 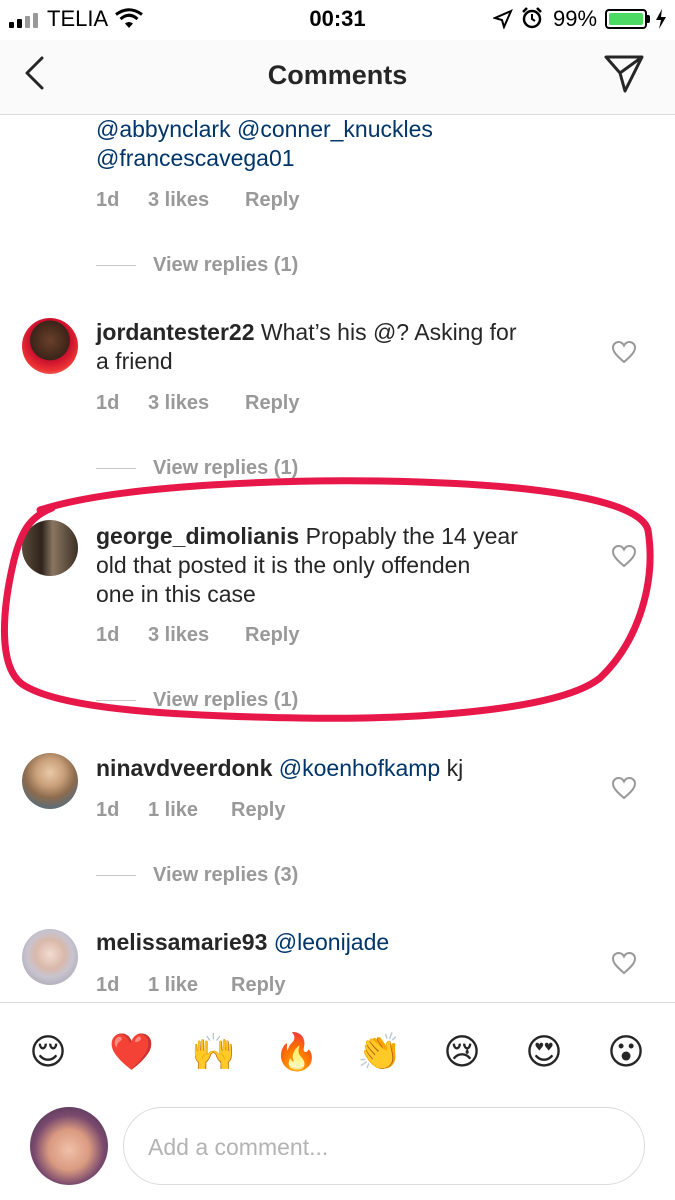 What do you see at coordinates (184, 768) in the screenshot?
I see `comment-username: ninavdveerdonk` at bounding box center [184, 768].